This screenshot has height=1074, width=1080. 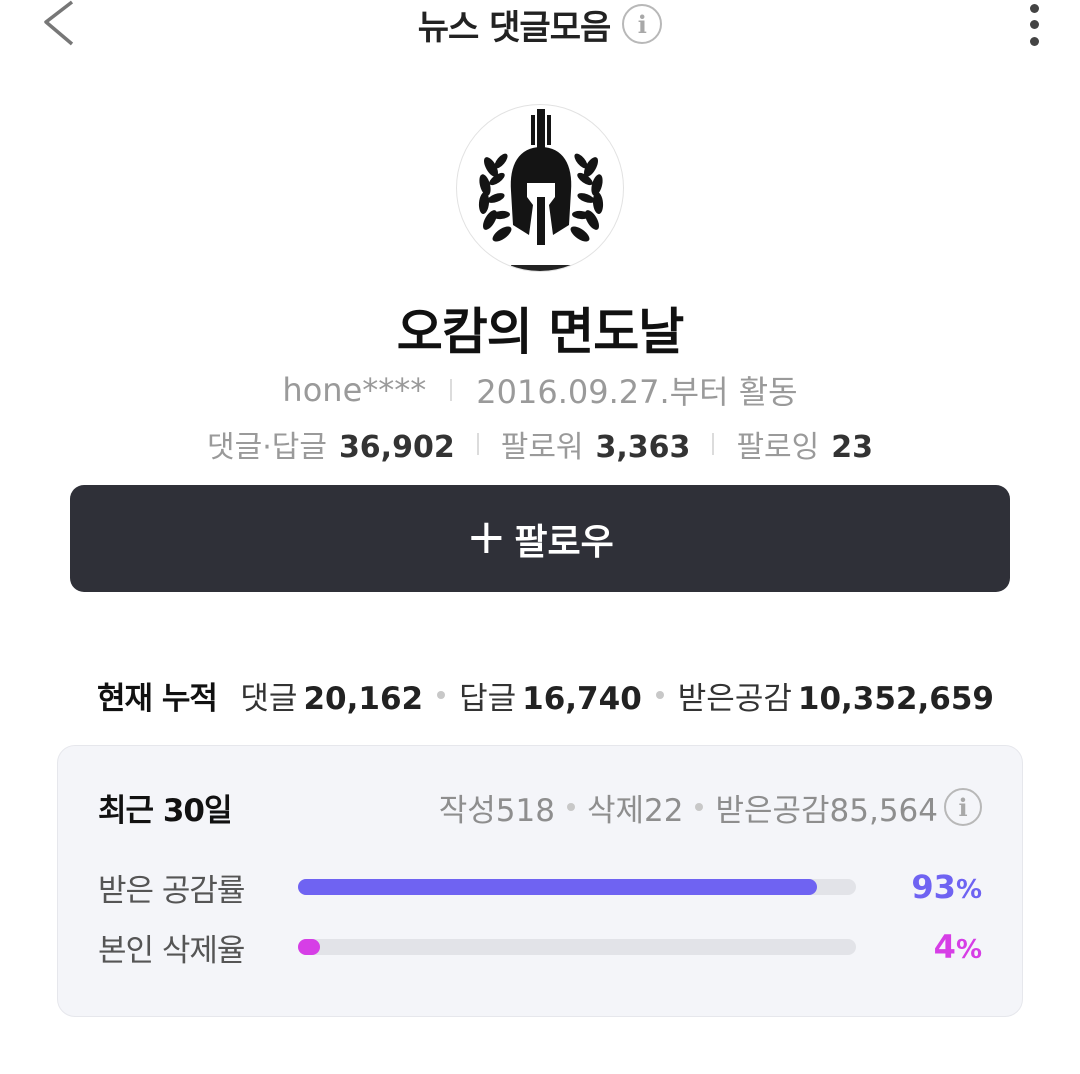 I want to click on total-value: 10,352,659, so click(x=895, y=698).